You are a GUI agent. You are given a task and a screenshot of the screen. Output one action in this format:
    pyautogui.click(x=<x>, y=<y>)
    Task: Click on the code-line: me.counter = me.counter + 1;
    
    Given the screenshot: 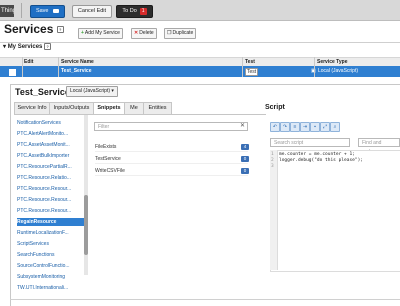 What is the action you would take?
    pyautogui.click(x=317, y=154)
    